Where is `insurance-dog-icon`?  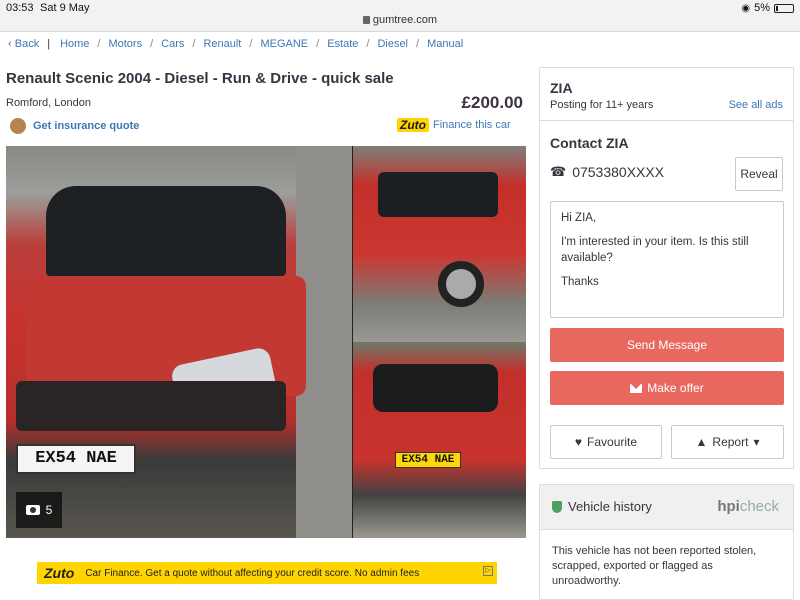
insurance-dog-icon is located at coordinates (18, 126).